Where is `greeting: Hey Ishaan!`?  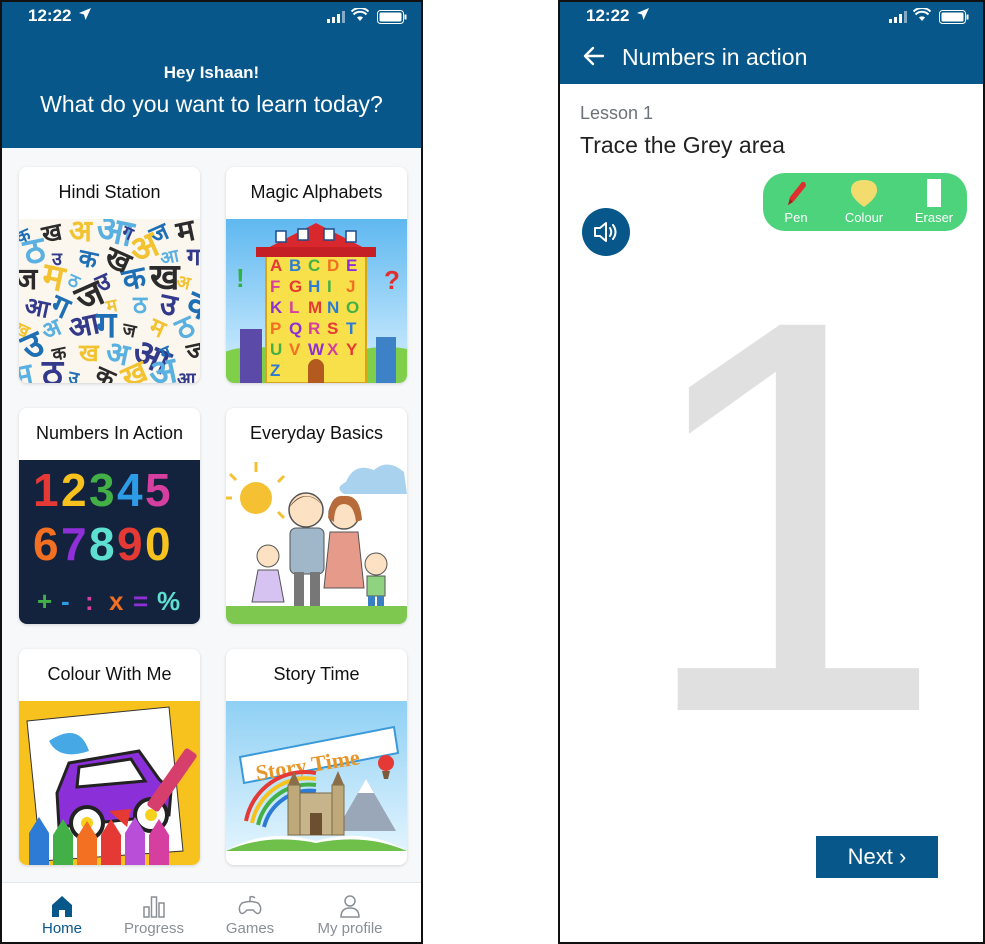 greeting: Hey Ishaan! is located at coordinates (211, 72).